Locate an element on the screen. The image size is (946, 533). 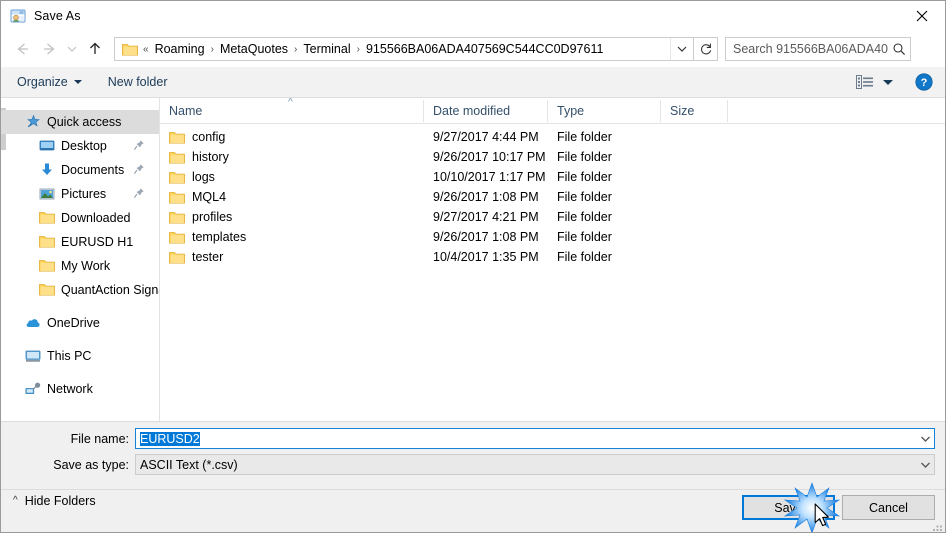
sidebar-item-network: Network is located at coordinates (80, 389).